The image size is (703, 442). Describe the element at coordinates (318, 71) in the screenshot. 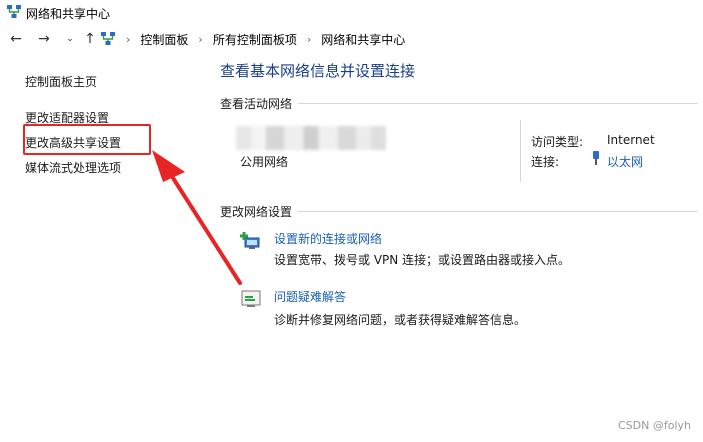

I see `page-title: 查看基本网络信息并设置连接` at that location.